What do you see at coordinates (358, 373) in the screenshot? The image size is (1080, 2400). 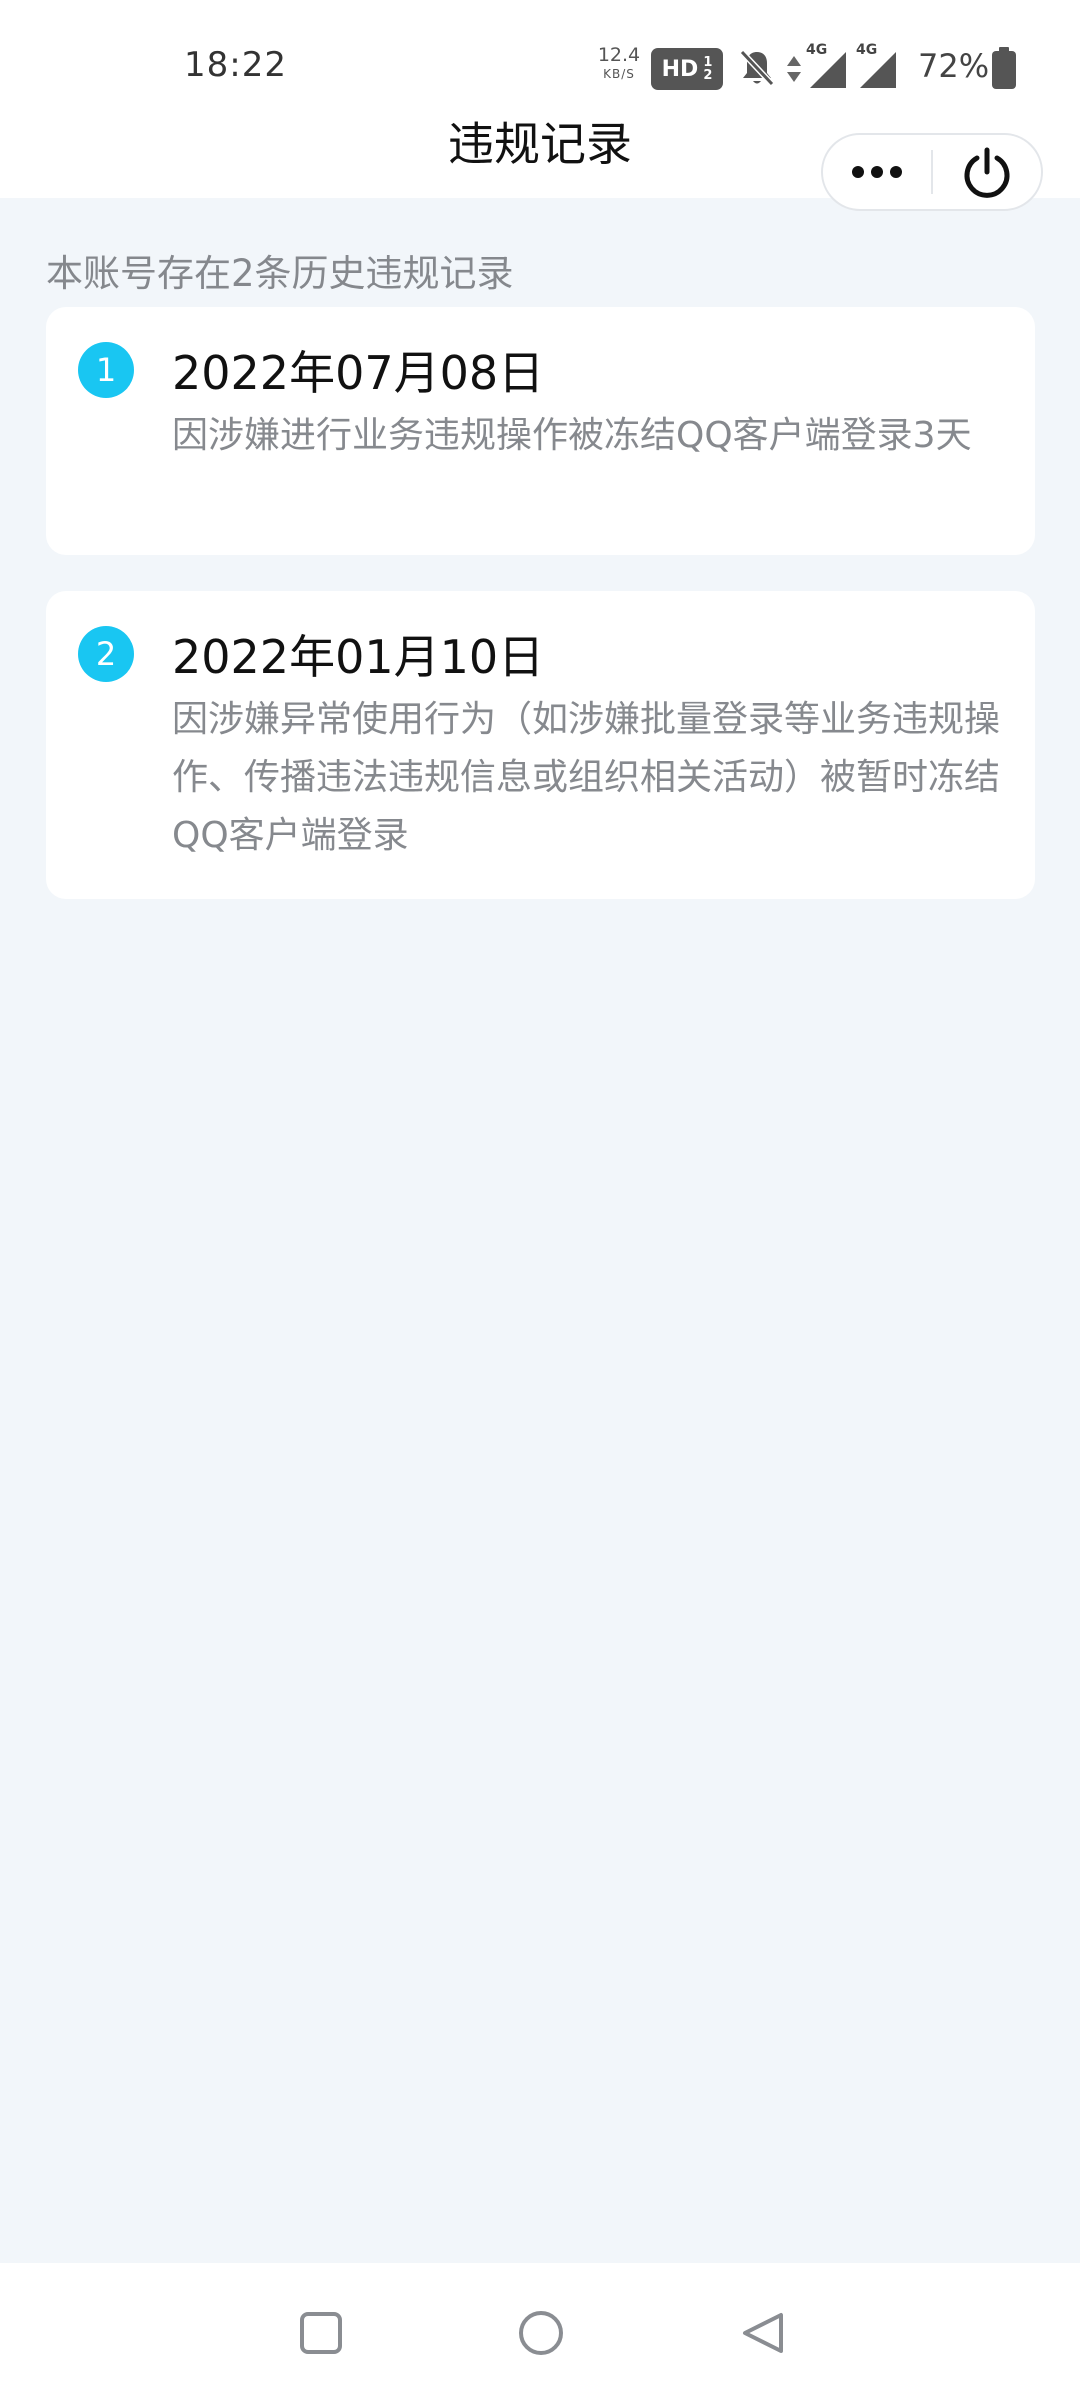 I see `record-date: 2022年07月08日` at bounding box center [358, 373].